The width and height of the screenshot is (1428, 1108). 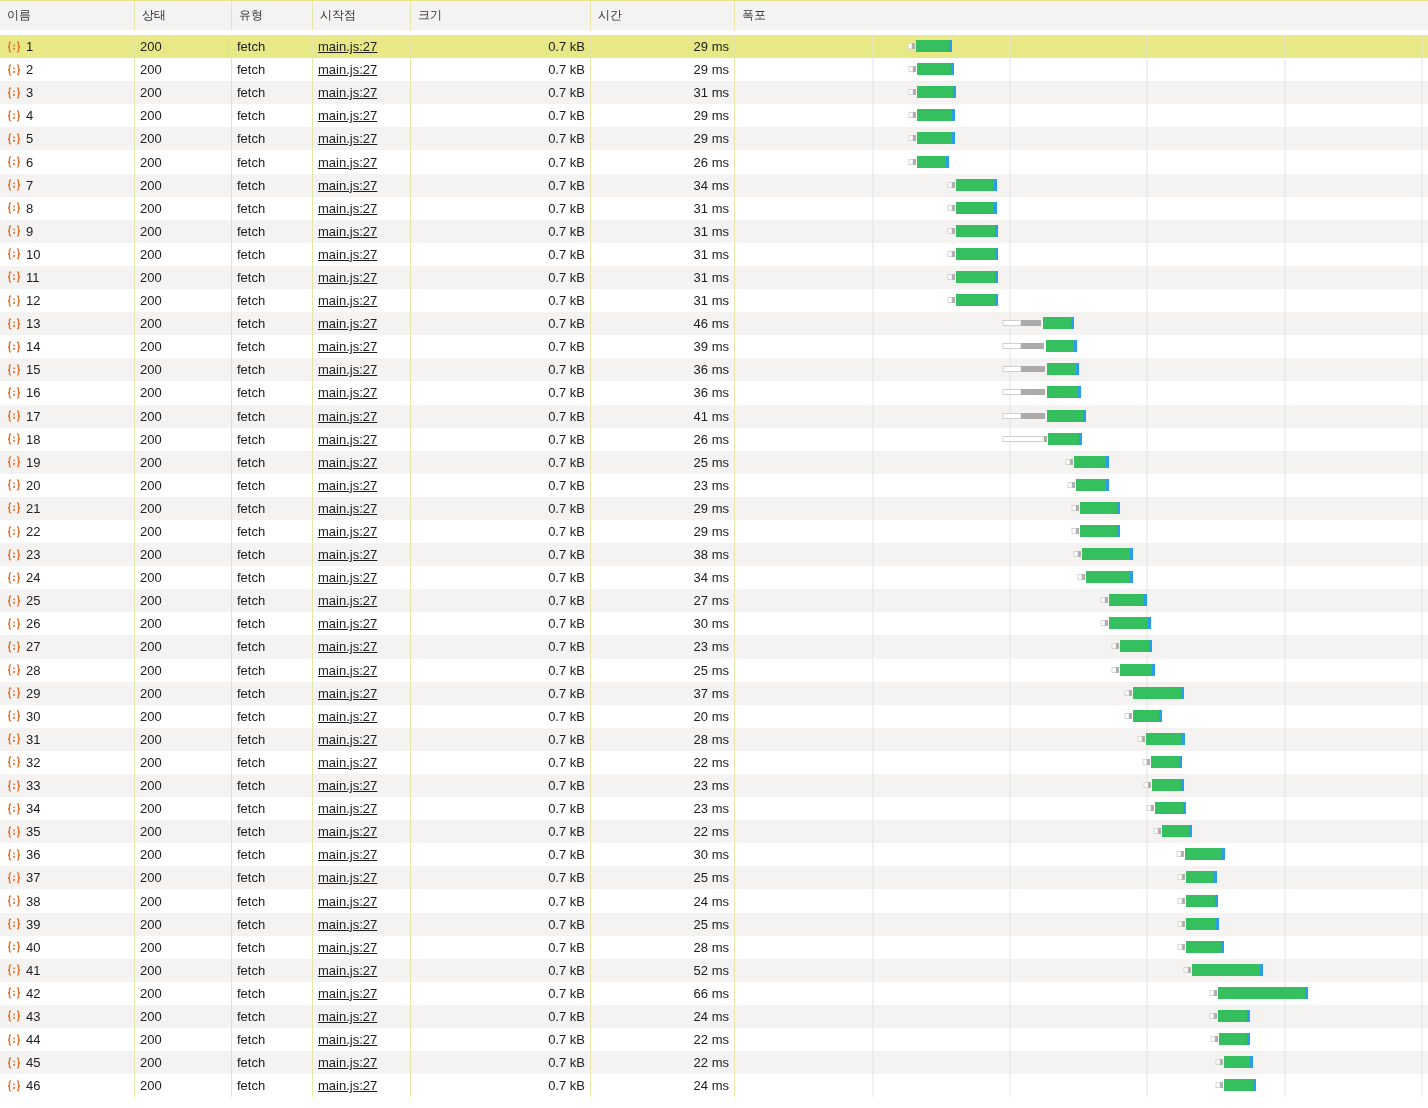 I want to click on request-row: 33 200 fetch main.js:27 0.7 kB 23 ms, so click(x=714, y=786).